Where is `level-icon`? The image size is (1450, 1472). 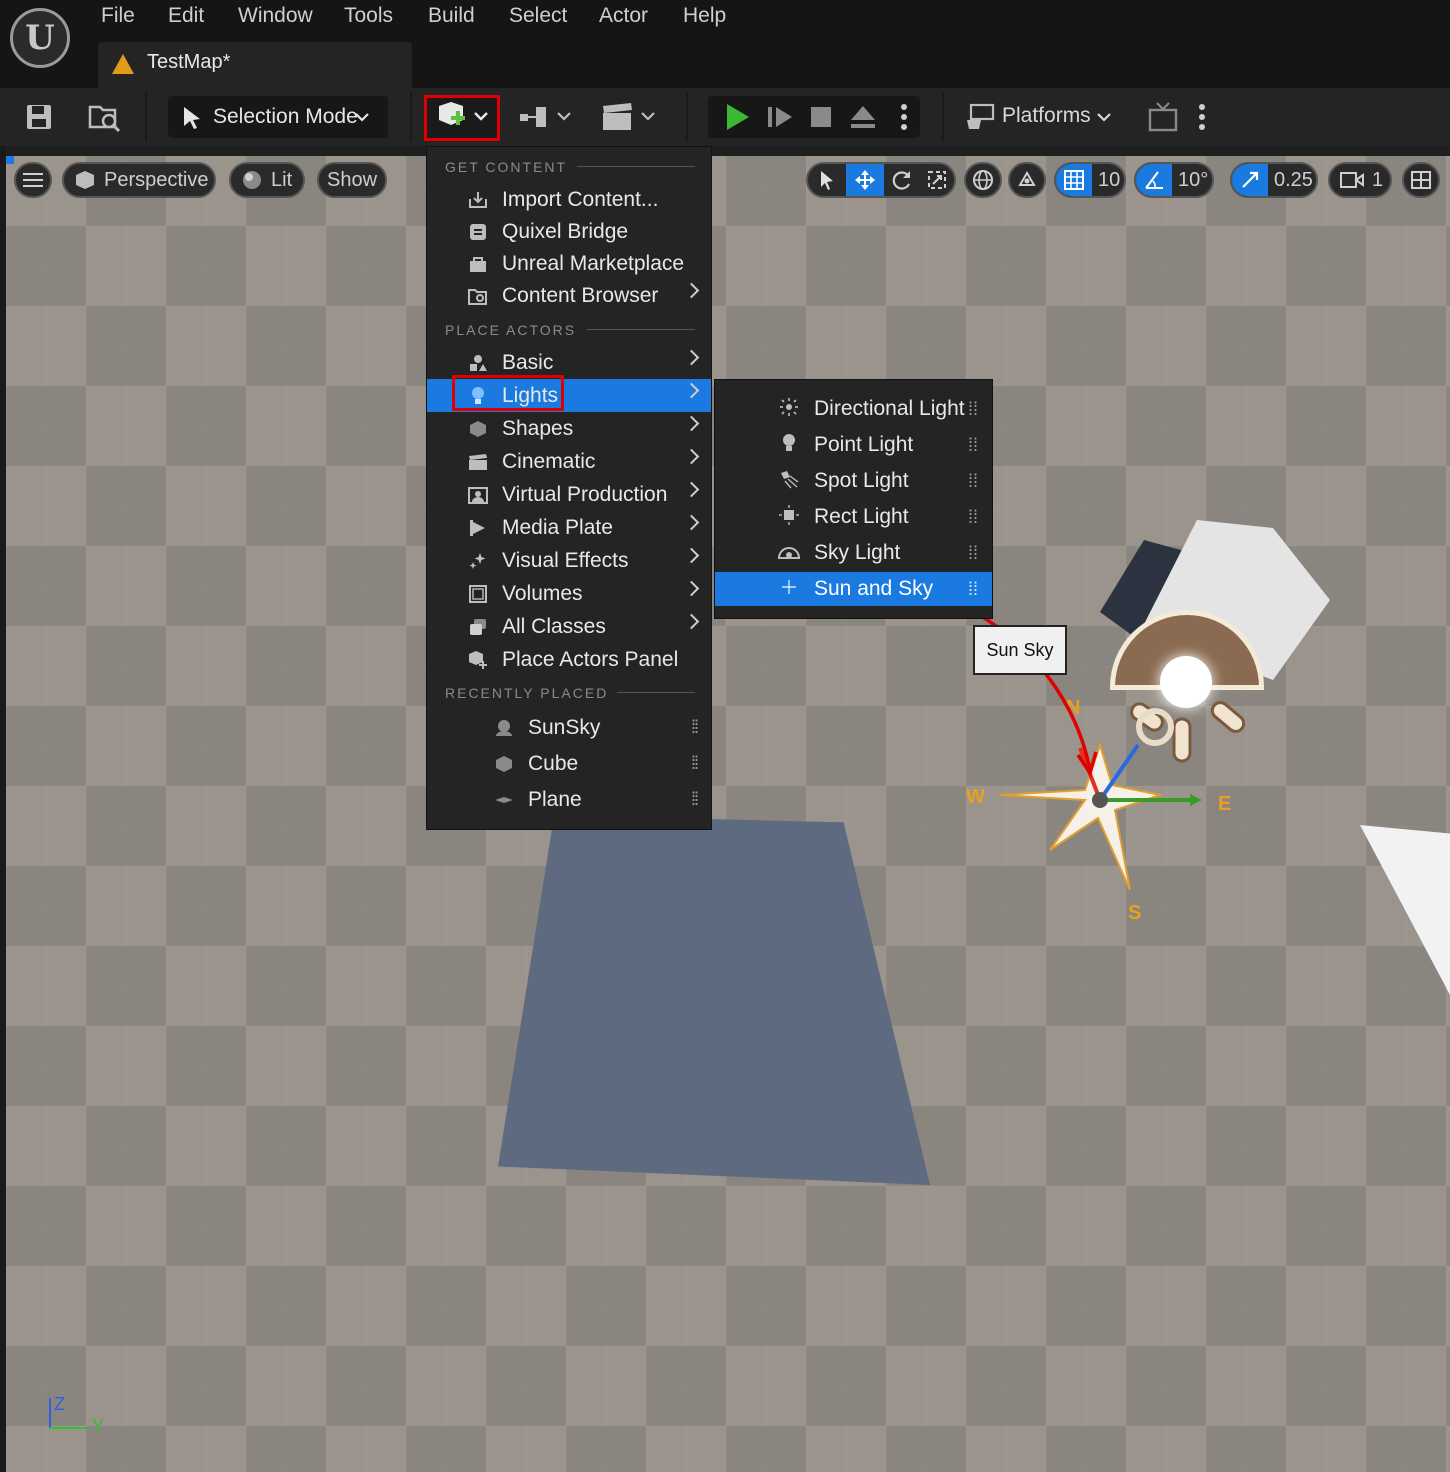 level-icon is located at coordinates (123, 64).